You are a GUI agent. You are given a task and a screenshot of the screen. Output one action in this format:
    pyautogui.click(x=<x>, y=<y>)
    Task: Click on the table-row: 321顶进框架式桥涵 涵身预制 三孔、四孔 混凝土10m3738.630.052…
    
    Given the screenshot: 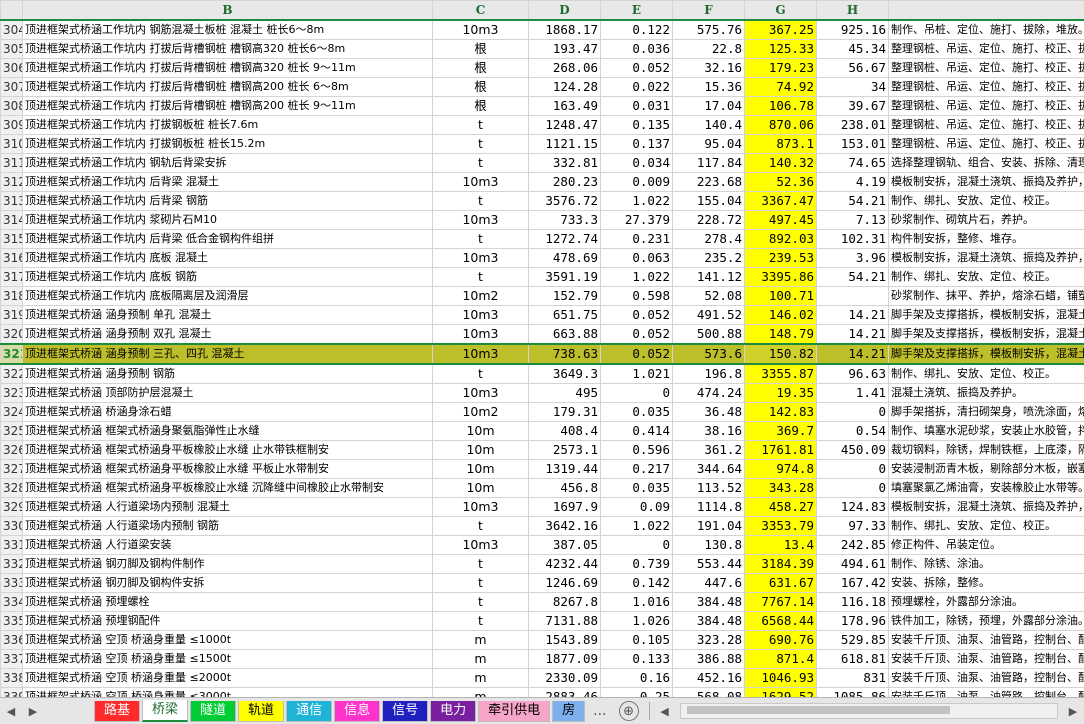 What is the action you would take?
    pyautogui.click(x=542, y=354)
    